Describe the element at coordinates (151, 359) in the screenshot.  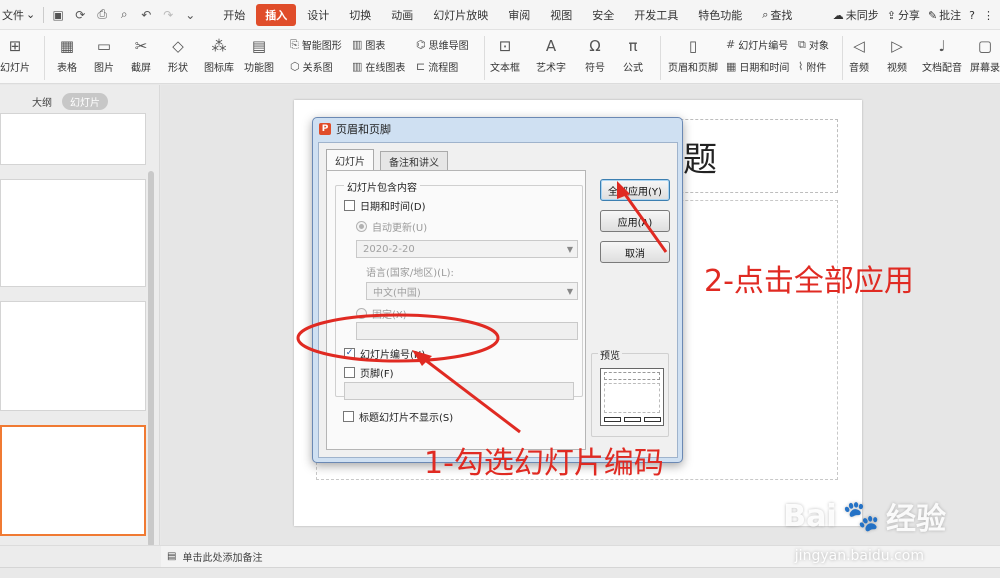
I see `pane-scrollbar` at that location.